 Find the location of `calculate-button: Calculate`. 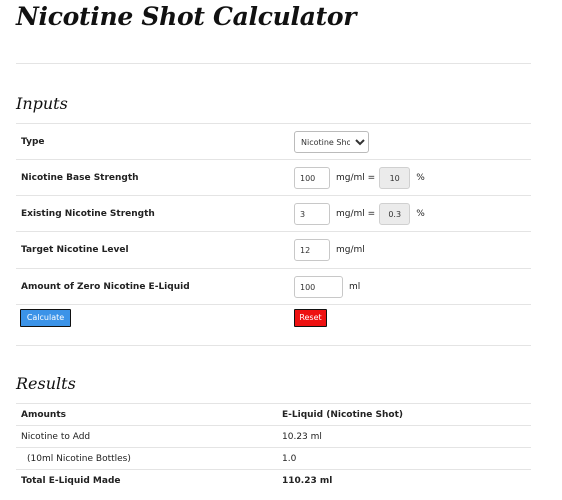

calculate-button: Calculate is located at coordinates (45, 318).